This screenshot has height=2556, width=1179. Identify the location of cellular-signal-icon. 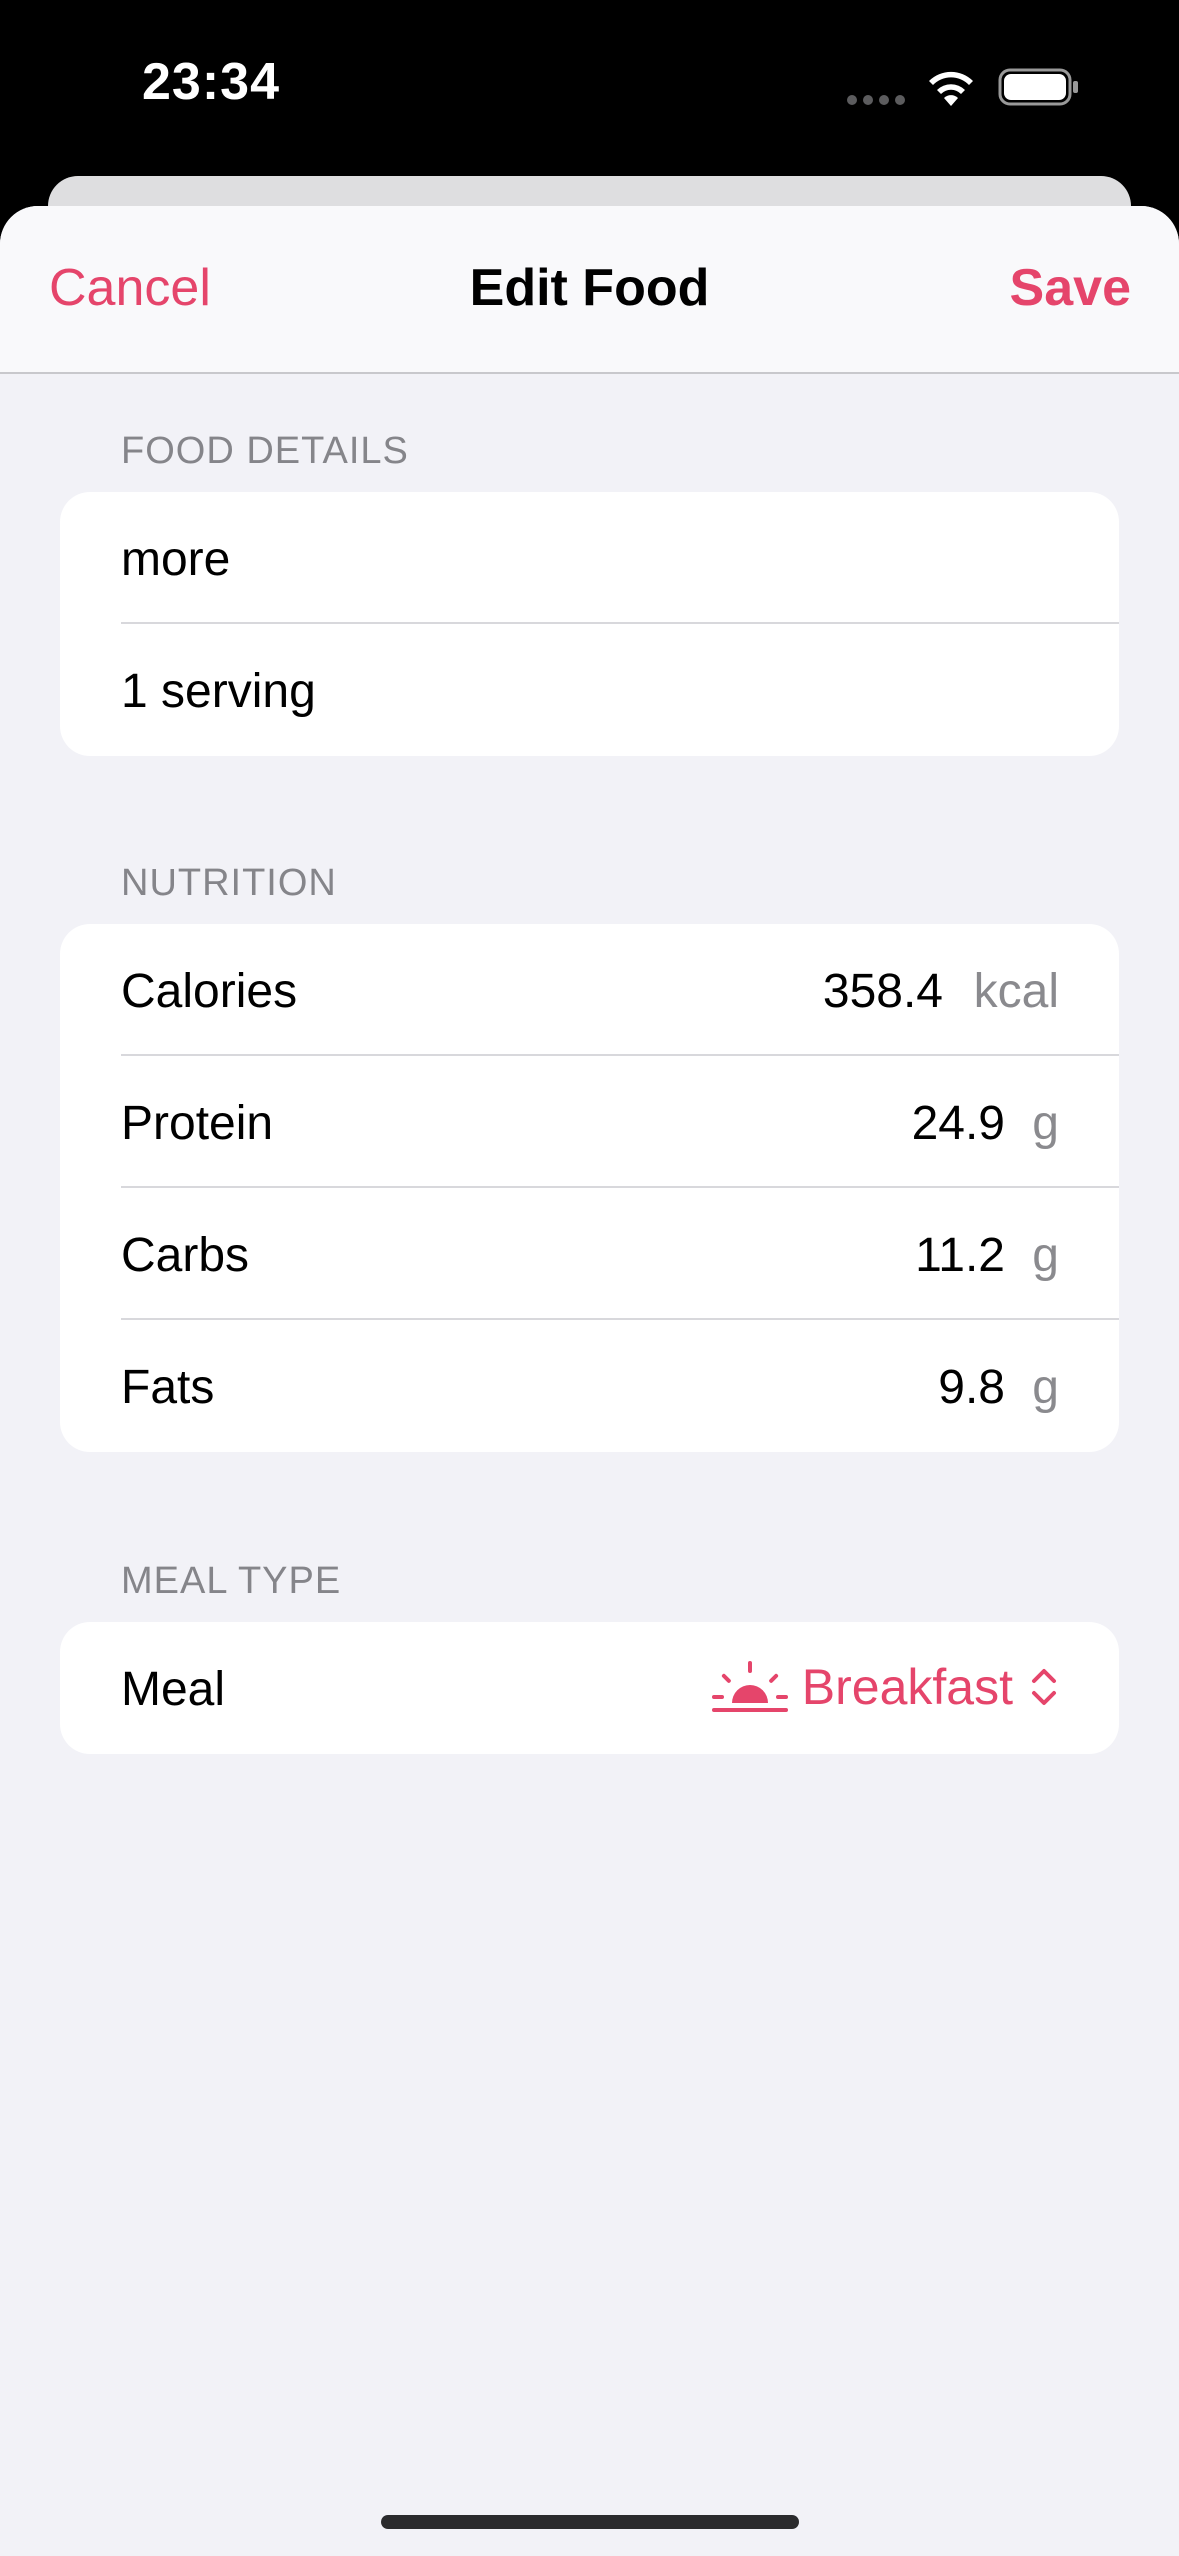
(876, 100).